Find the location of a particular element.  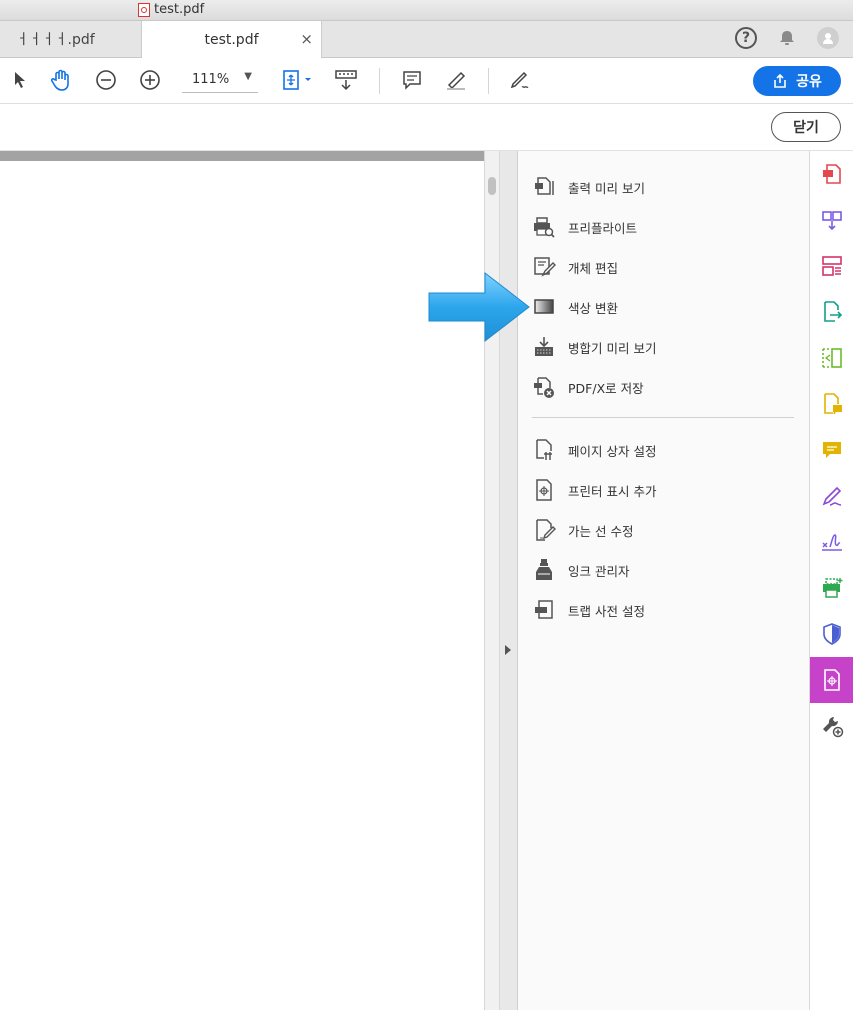

tool-label: 색상 변환 is located at coordinates (593, 308).